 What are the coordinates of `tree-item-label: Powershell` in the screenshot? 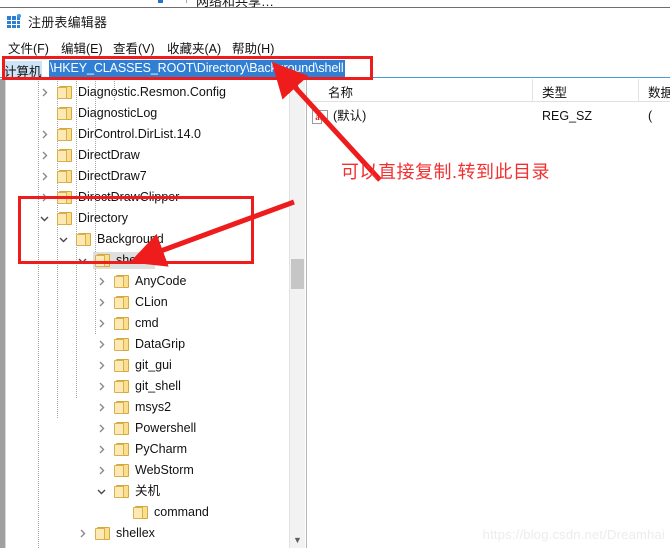 It's located at (166, 428).